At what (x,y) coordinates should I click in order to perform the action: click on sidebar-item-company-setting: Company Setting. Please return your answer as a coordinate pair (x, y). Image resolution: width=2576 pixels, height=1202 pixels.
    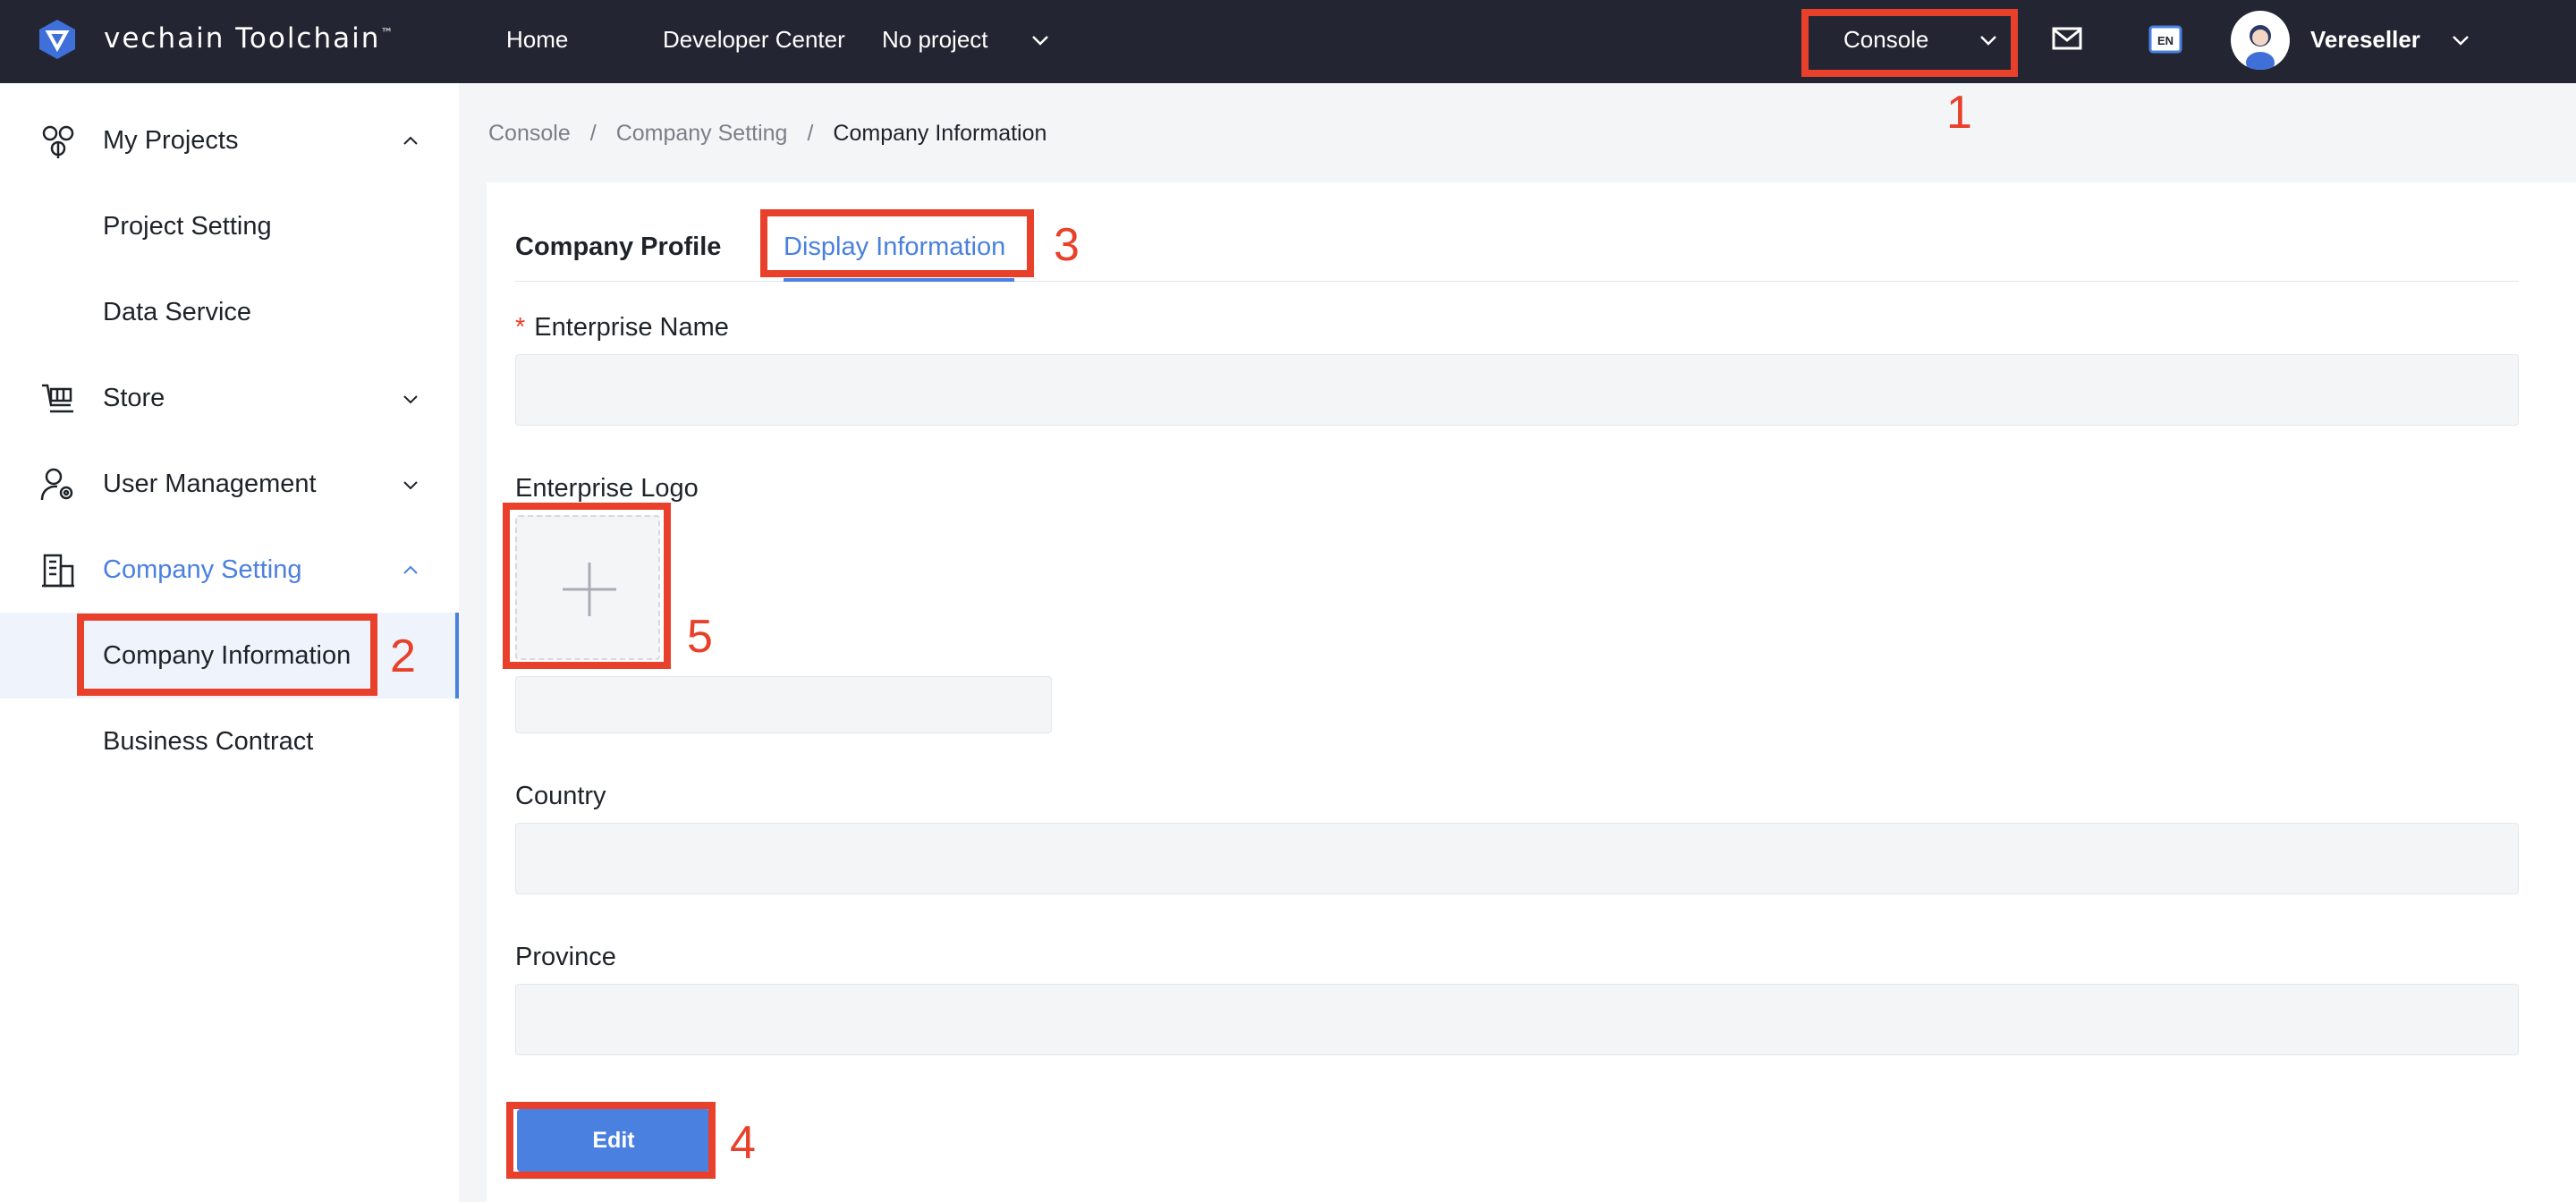
    Looking at the image, I should click on (229, 570).